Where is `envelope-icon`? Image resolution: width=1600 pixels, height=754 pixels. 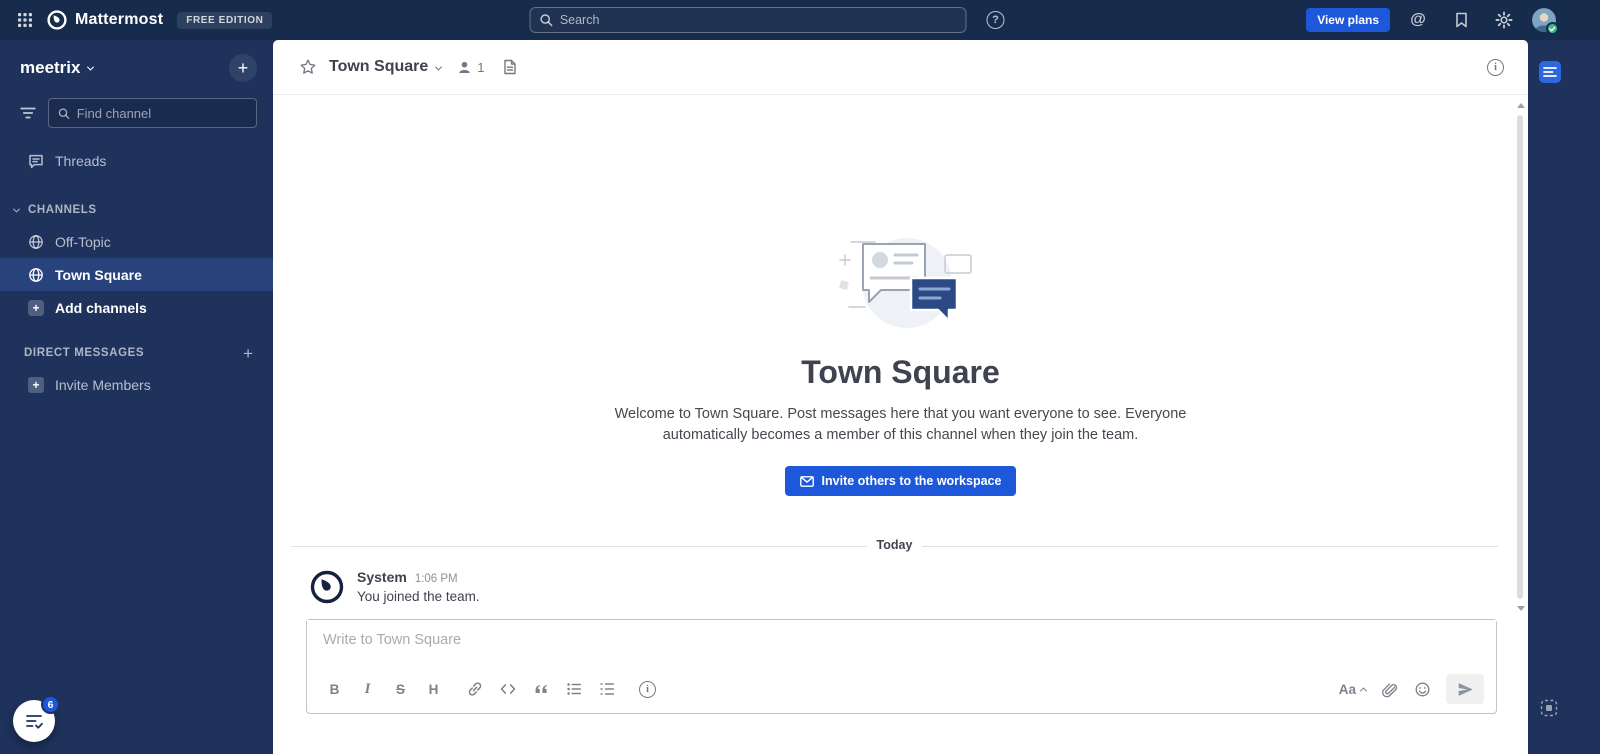 envelope-icon is located at coordinates (806, 481).